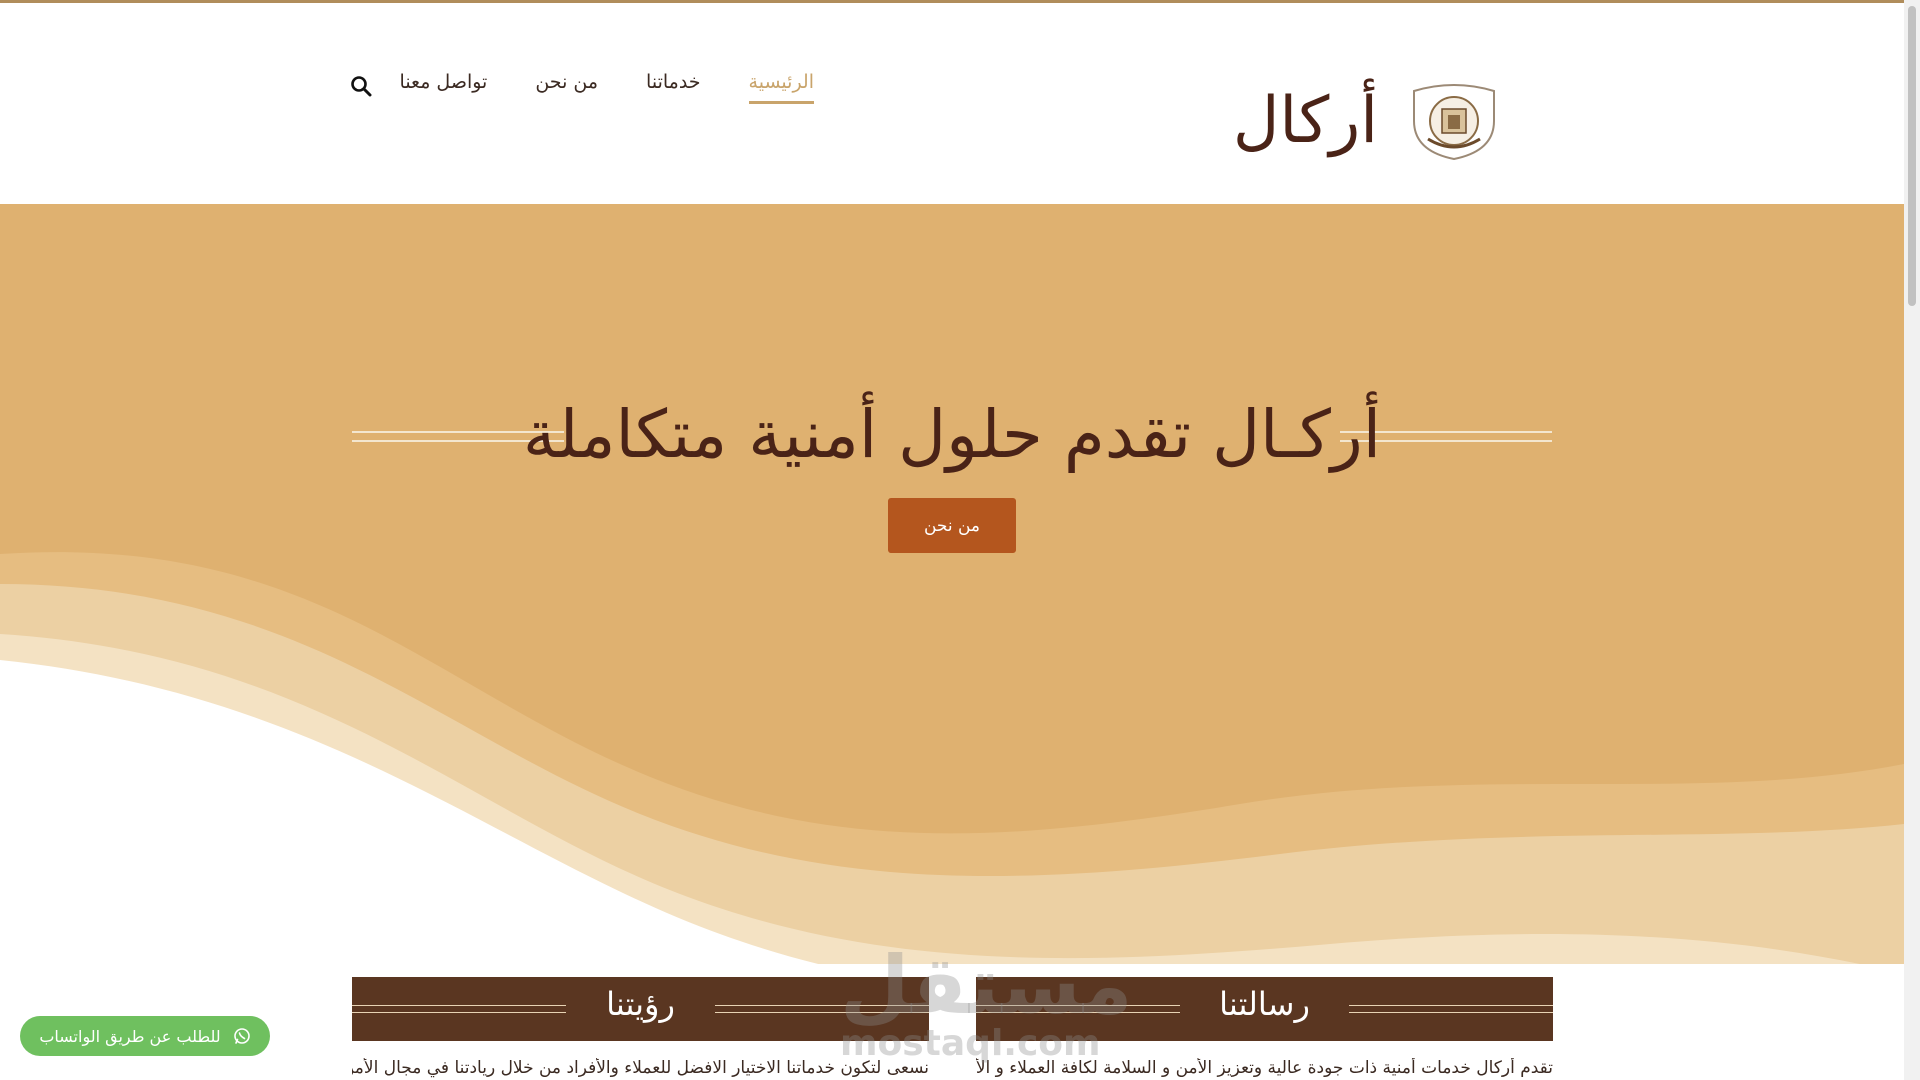 The width and height of the screenshot is (1920, 1080). I want to click on whatsapp-order-button: للطلب عن طريق الواتساب, so click(145, 1036).